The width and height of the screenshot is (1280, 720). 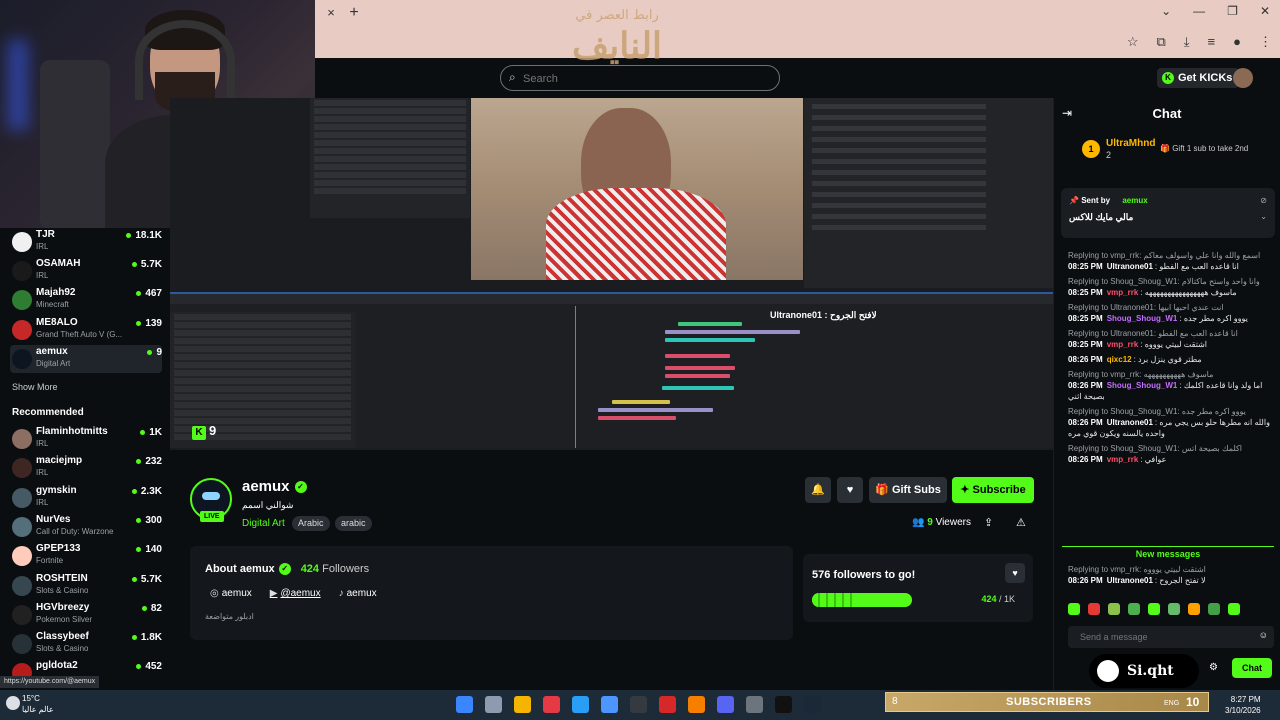 I want to click on share-icon: ⇪, so click(x=988, y=522).